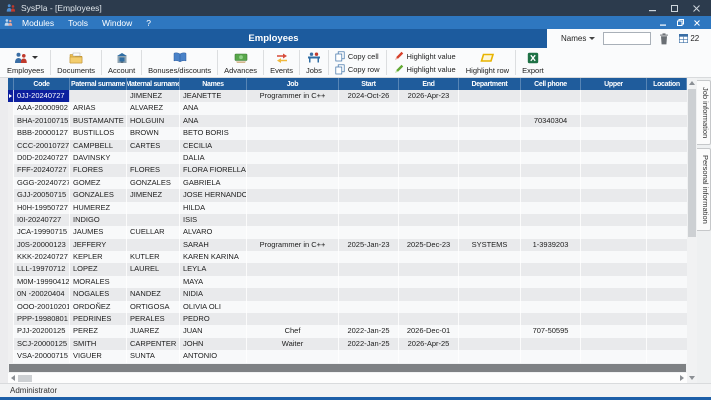 The height and width of the screenshot is (400, 711). Describe the element at coordinates (663, 23) in the screenshot. I see `mdi-minimize-icon` at that location.